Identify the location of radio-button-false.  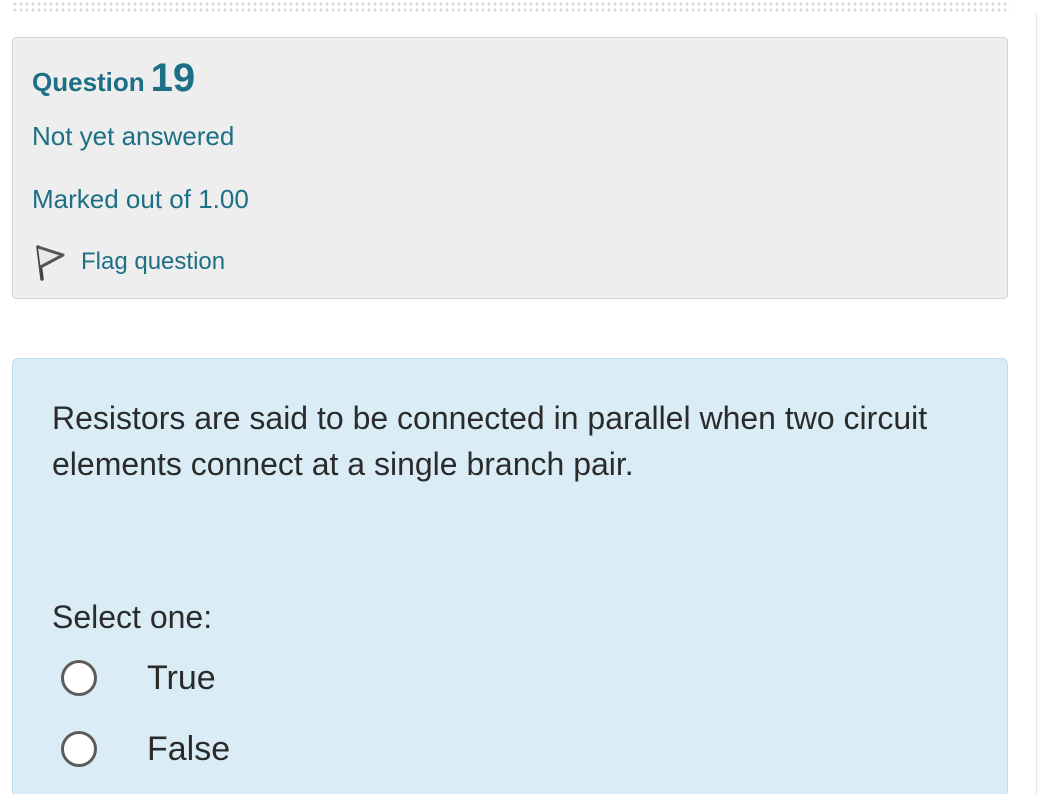
(79, 749).